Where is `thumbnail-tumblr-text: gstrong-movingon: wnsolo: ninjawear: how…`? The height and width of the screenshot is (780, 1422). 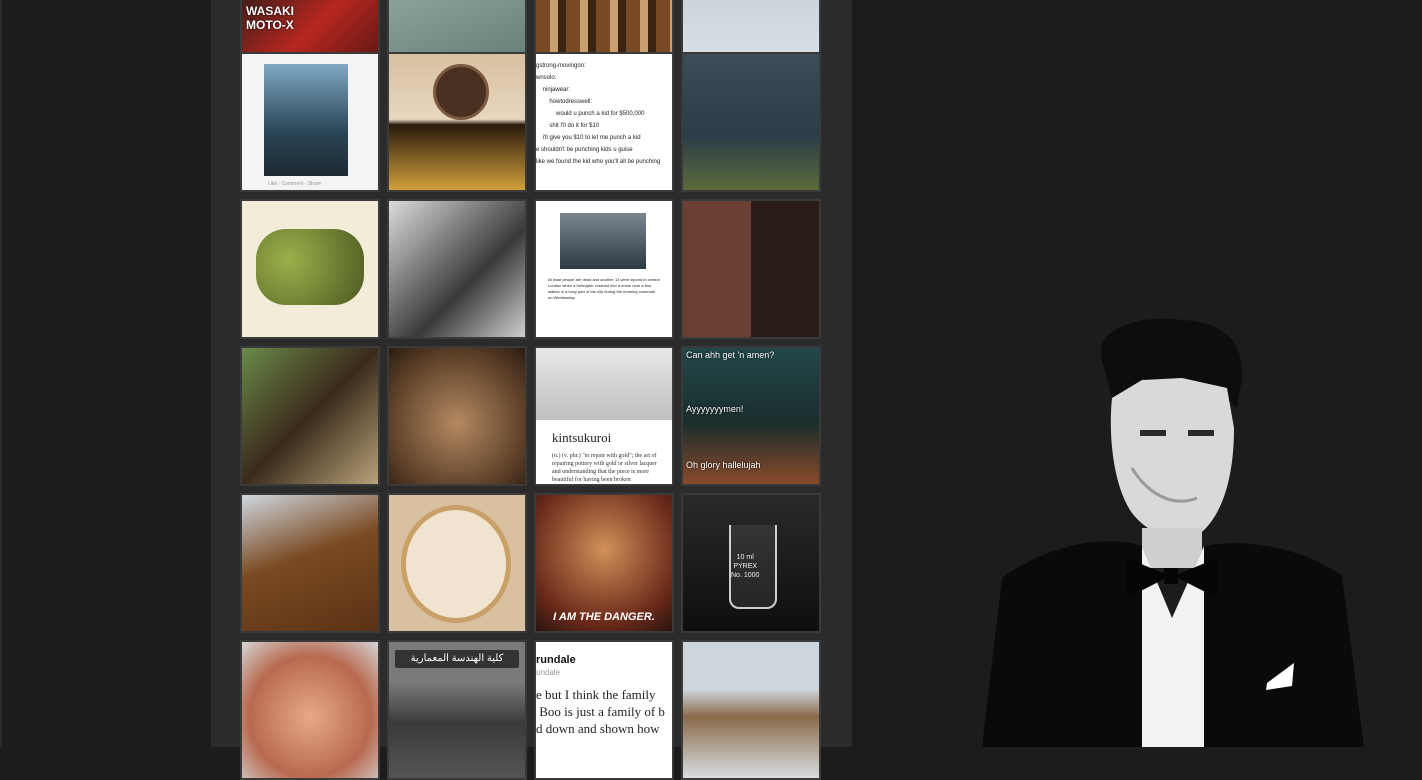 thumbnail-tumblr-text: gstrong-movingon: wnsolo: ninjawear: how… is located at coordinates (604, 122).